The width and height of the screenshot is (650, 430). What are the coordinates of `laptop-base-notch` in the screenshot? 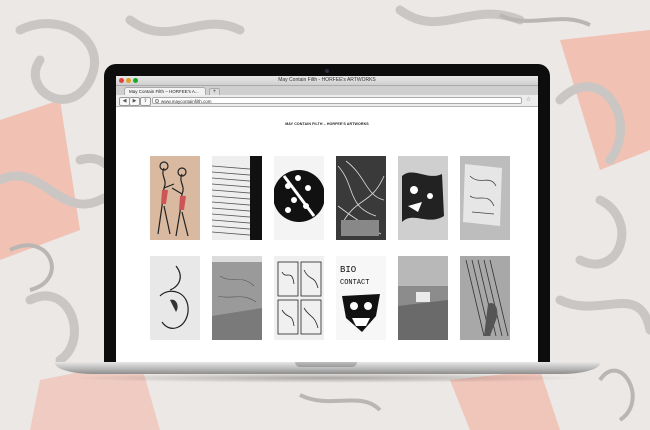 It's located at (326, 364).